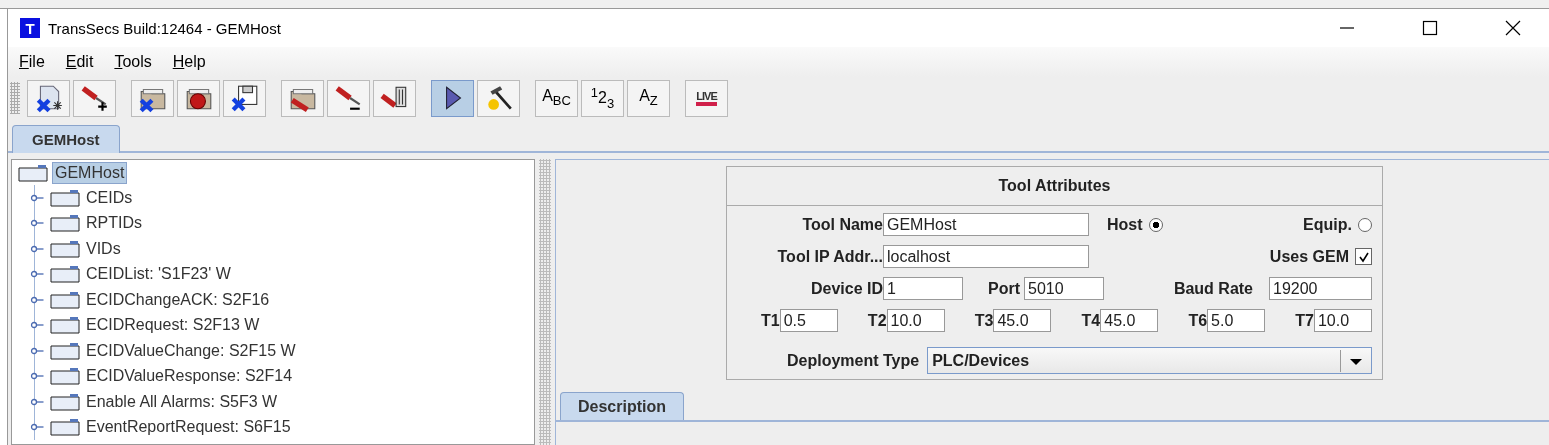 This screenshot has width=1549, height=445. Describe the element at coordinates (188, 427) in the screenshot. I see `tree-item: EventReportRequest: S6F15` at that location.